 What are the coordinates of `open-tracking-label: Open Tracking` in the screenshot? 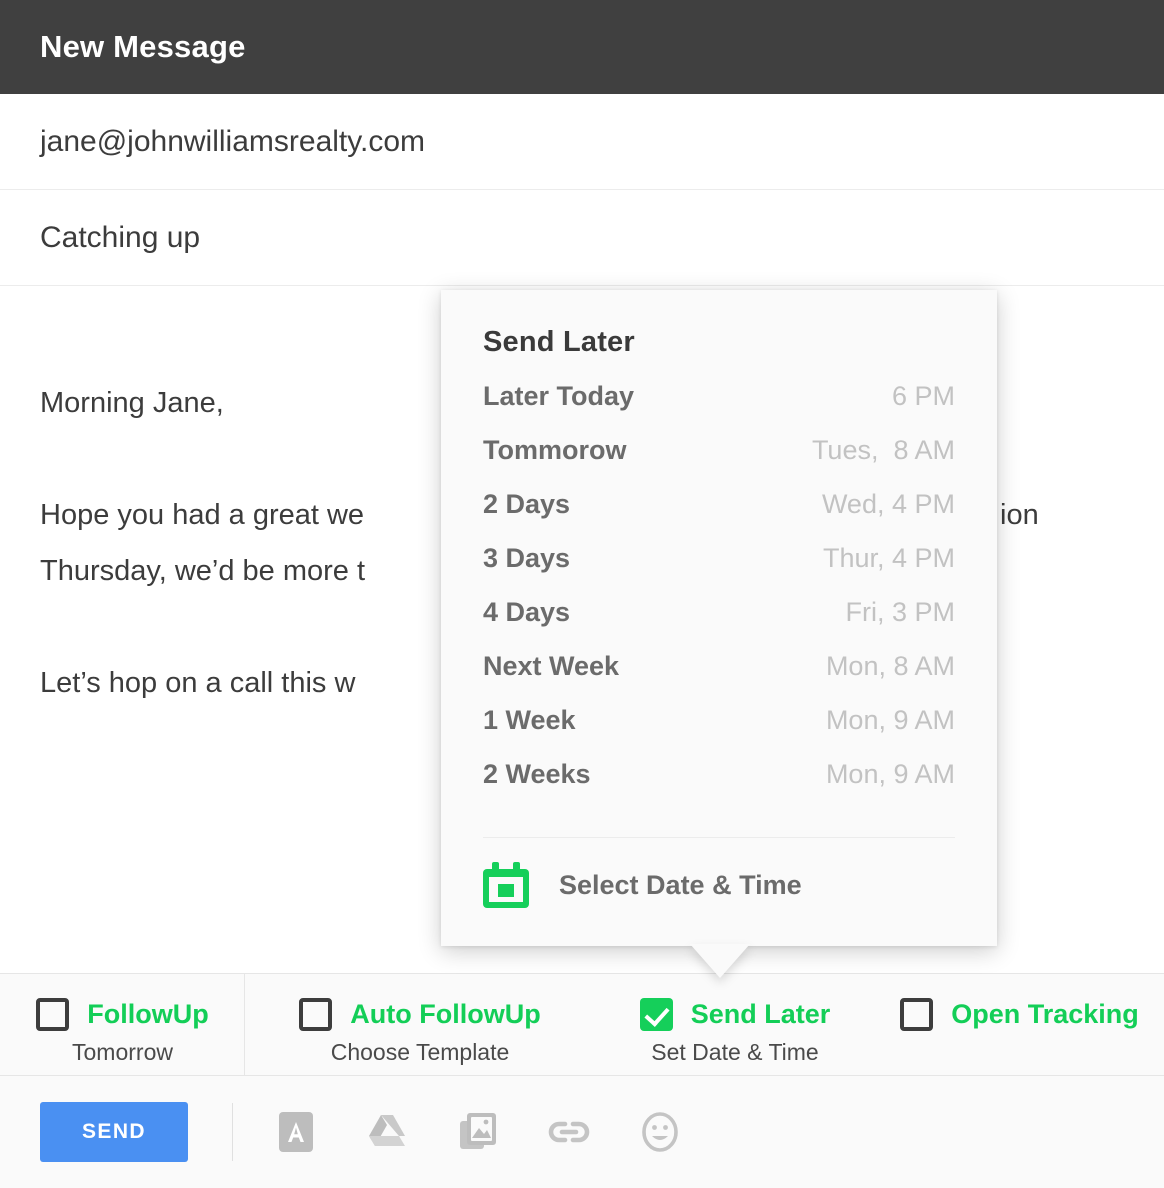 It's located at (1045, 1014).